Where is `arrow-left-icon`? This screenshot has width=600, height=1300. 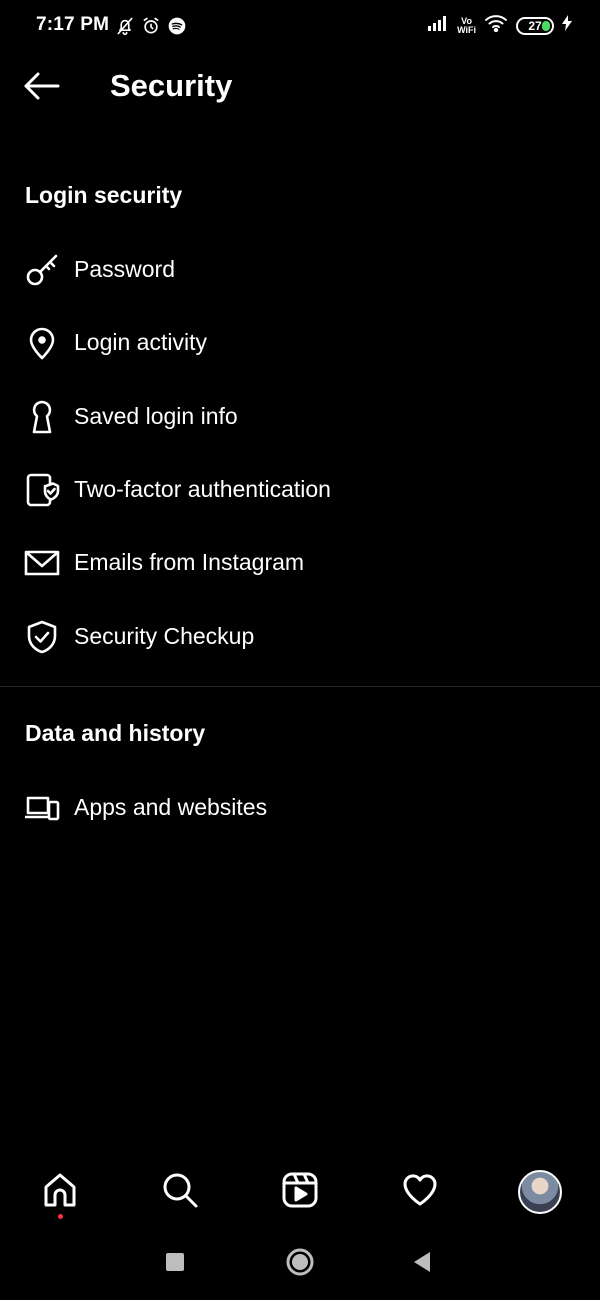
arrow-left-icon is located at coordinates (42, 88).